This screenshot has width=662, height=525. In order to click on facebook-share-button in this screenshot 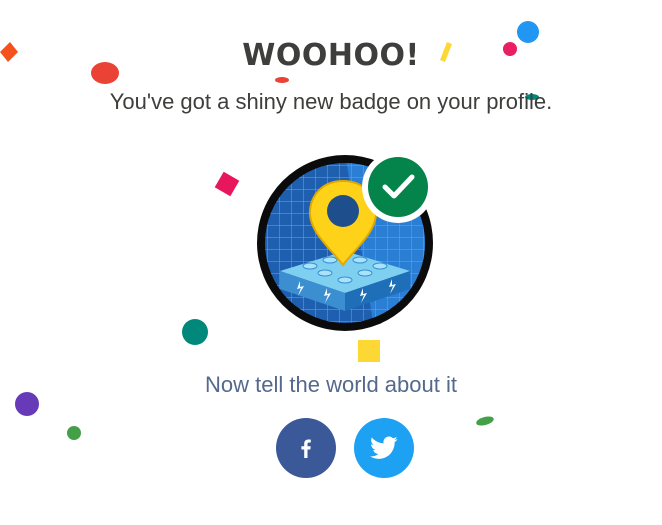, I will do `click(306, 448)`.